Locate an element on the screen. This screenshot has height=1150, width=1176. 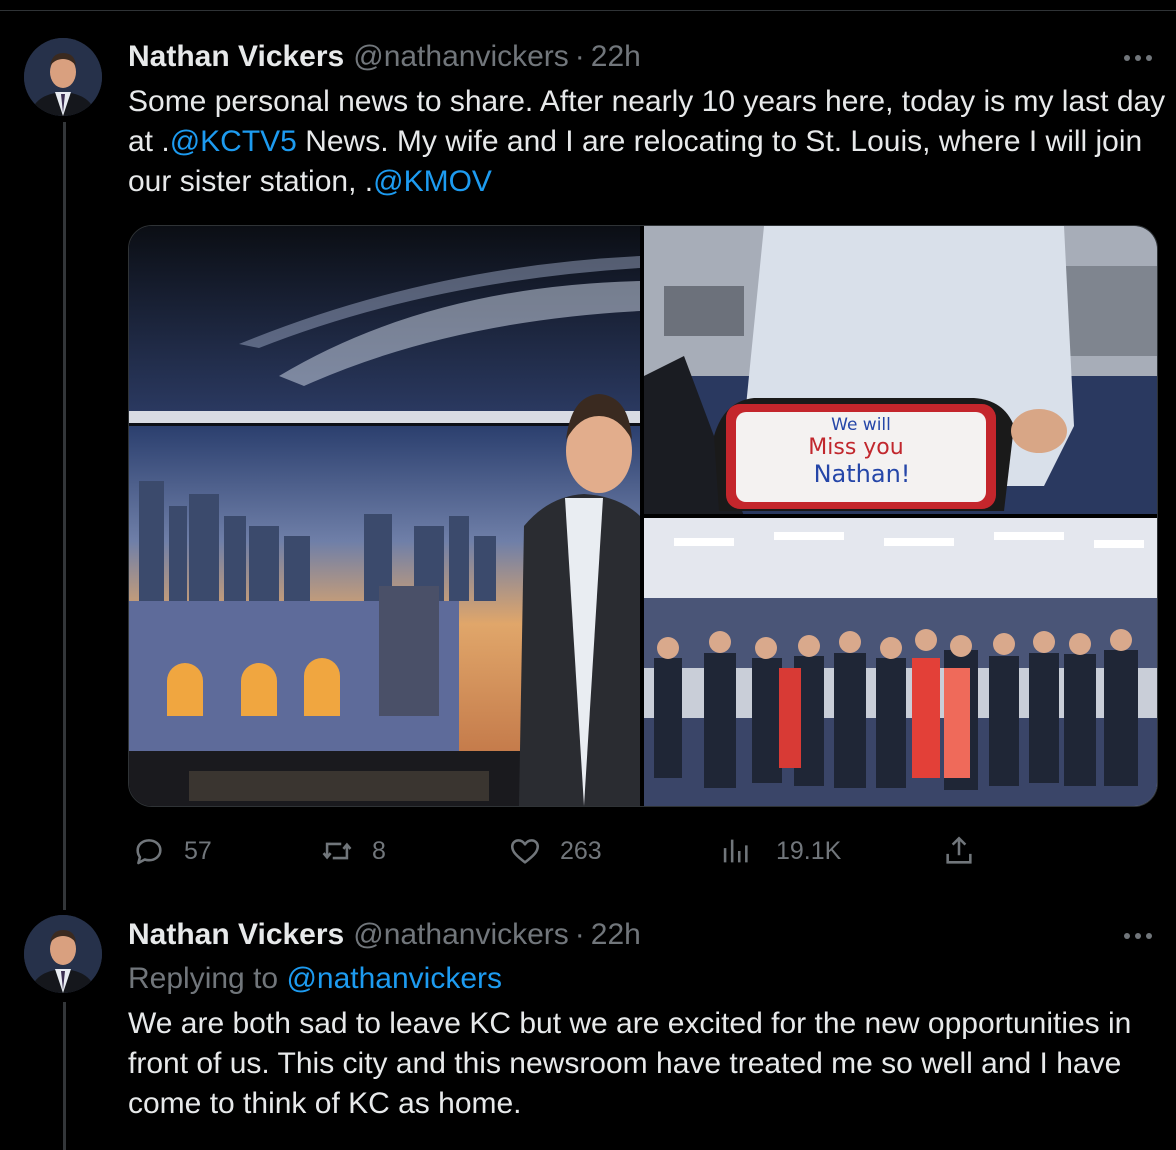
photo-farewell-cake: We will Miss you Nathan! is located at coordinates (900, 370).